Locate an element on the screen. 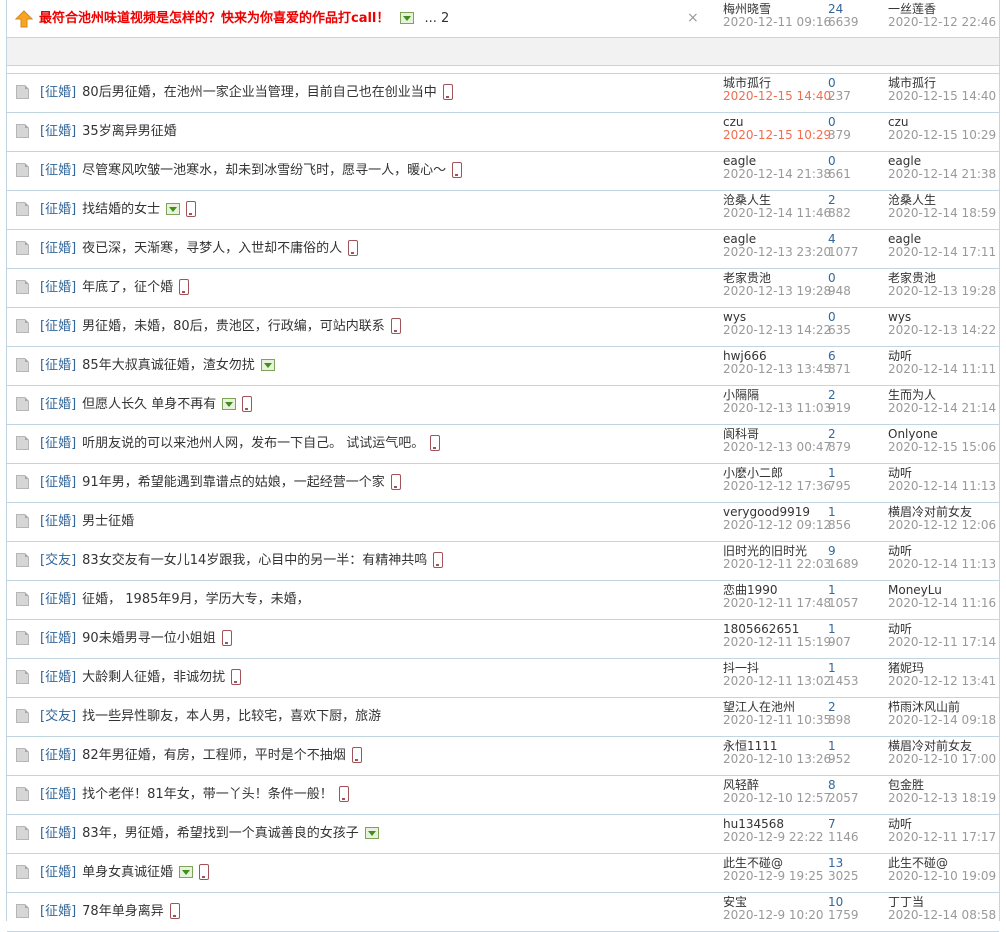 This screenshot has width=1006, height=932. thread-title-link: 80后男征婚，在池州一家企业当管理，目前自己也在创业当中 is located at coordinates (259, 92).